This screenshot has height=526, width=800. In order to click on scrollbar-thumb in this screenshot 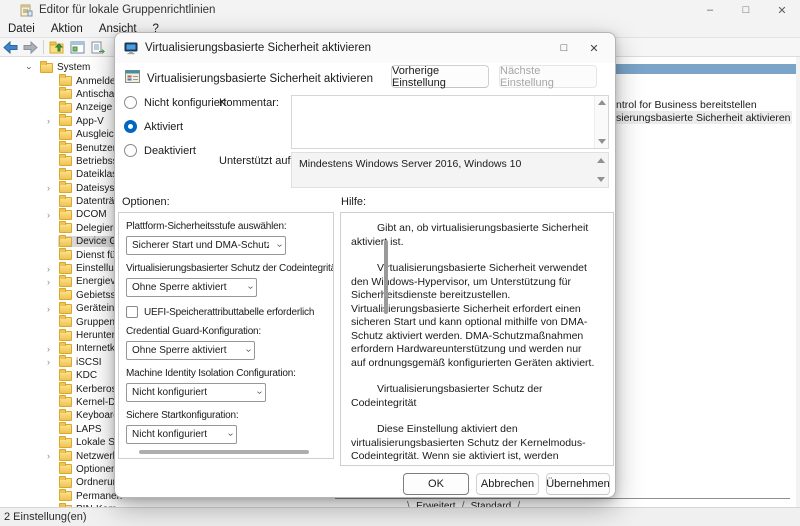, I will do `click(224, 452)`.